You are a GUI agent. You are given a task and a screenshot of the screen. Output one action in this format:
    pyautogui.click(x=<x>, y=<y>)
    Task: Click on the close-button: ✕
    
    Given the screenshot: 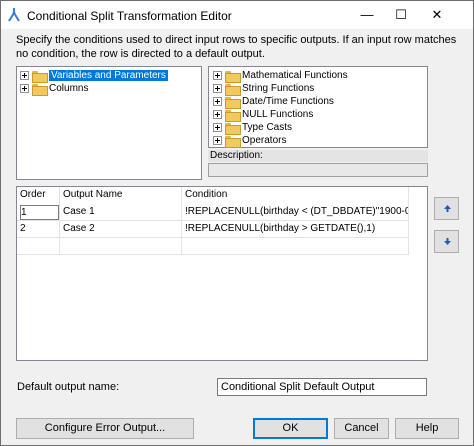 What is the action you would take?
    pyautogui.click(x=437, y=15)
    